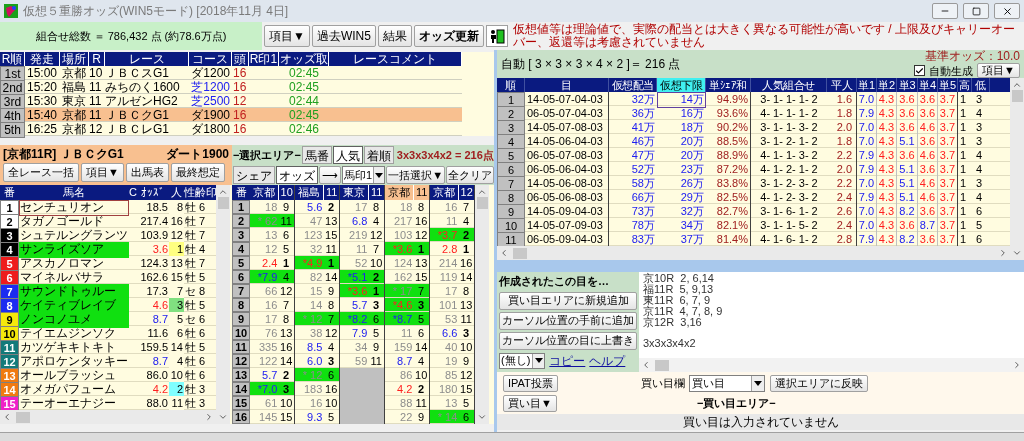 Image resolution: width=1024 pixels, height=441 pixels. I want to click on odds-cell: 4.2 2, so click(407, 389).